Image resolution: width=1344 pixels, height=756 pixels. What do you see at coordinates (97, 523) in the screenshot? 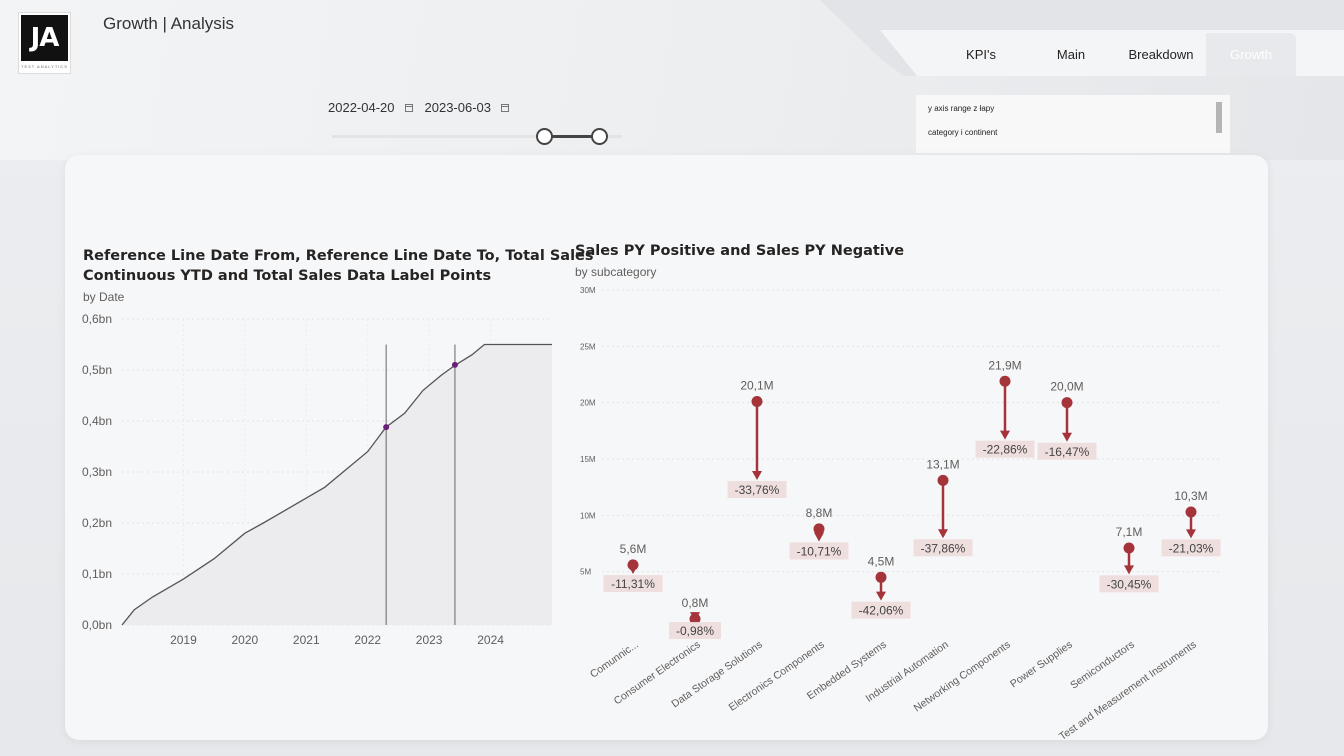
I see `y-tick-label: 0,2bn` at bounding box center [97, 523].